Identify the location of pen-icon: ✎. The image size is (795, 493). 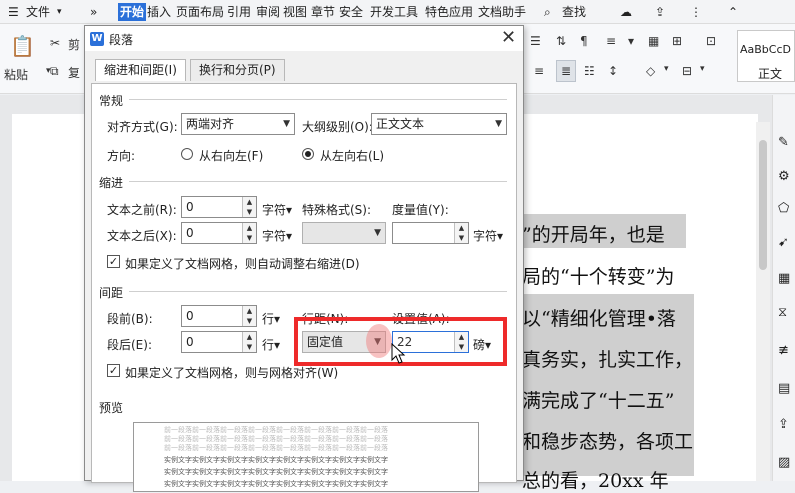
(783, 142).